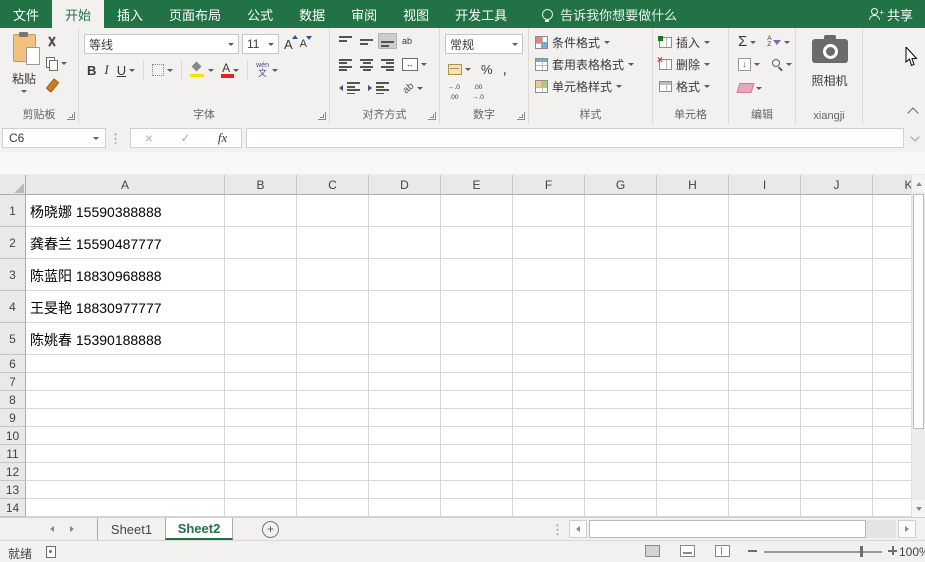 The height and width of the screenshot is (562, 925). I want to click on normal-view-button, so click(652, 551).